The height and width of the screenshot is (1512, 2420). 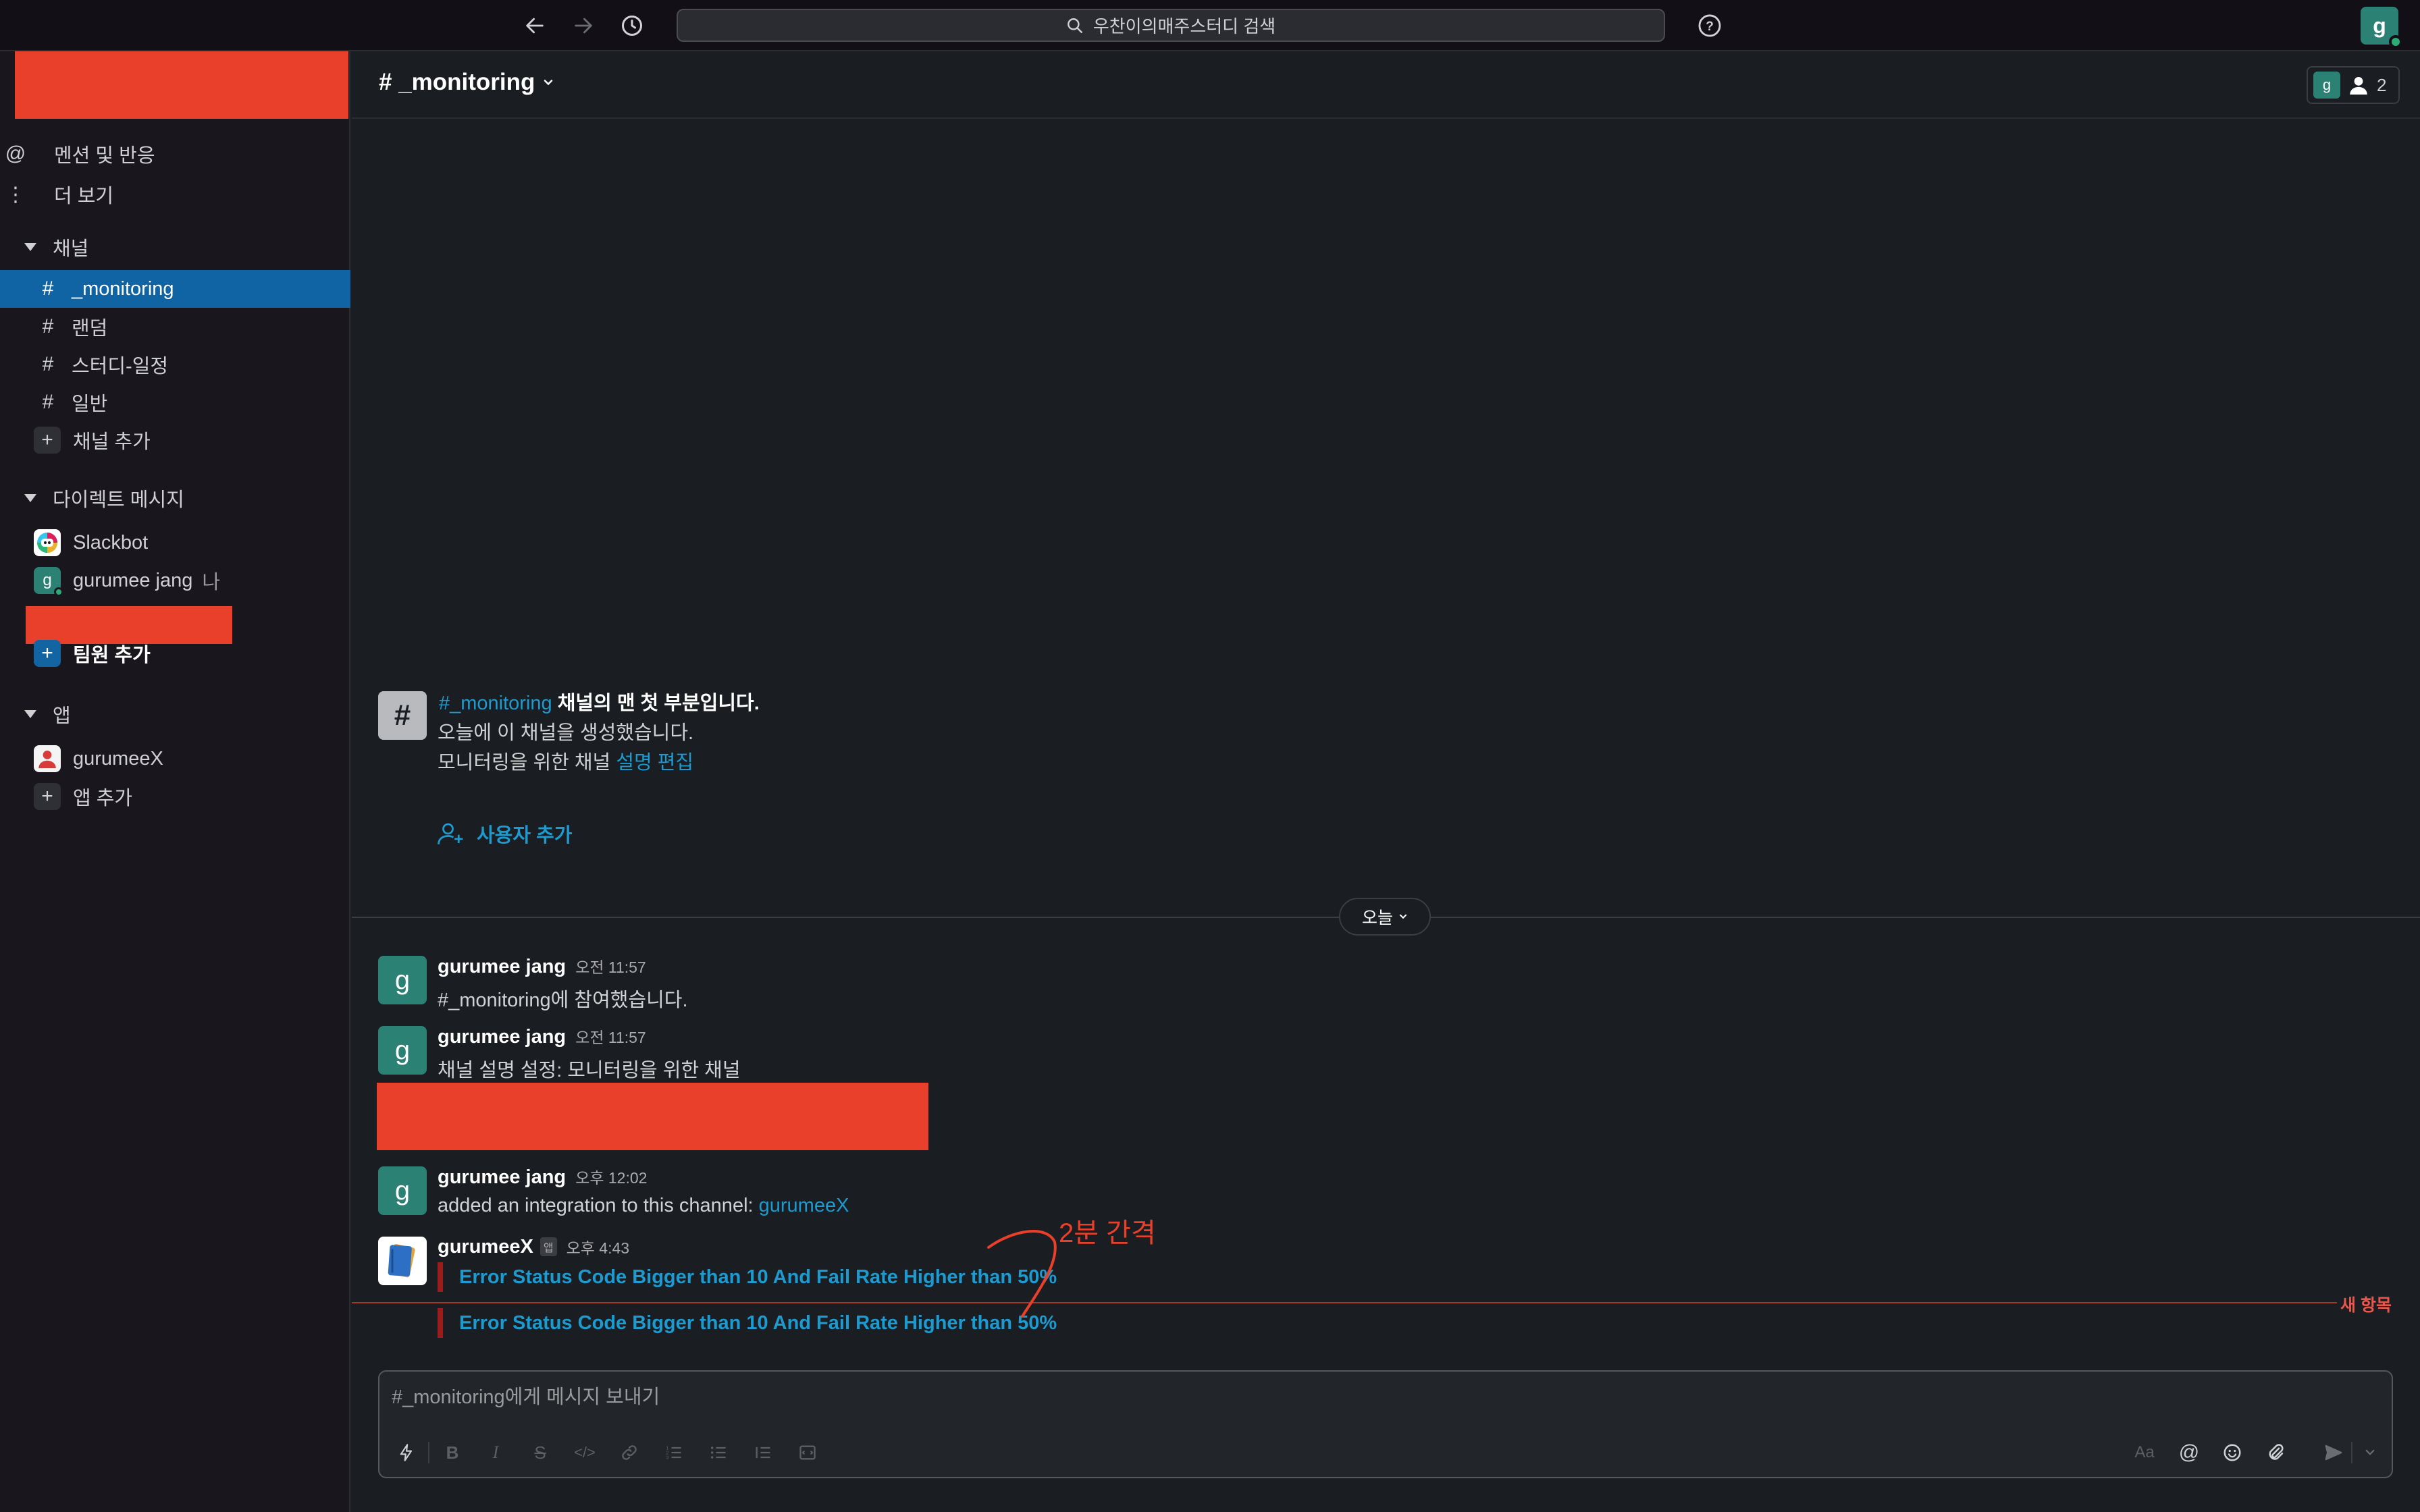 I want to click on channel-title-button: # _monitoring, so click(x=467, y=82).